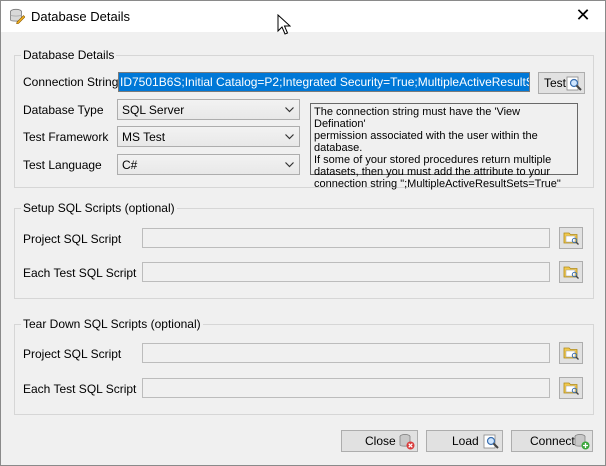 Image resolution: width=606 pixels, height=466 pixels. I want to click on connect-button-label: Connect, so click(552, 441).